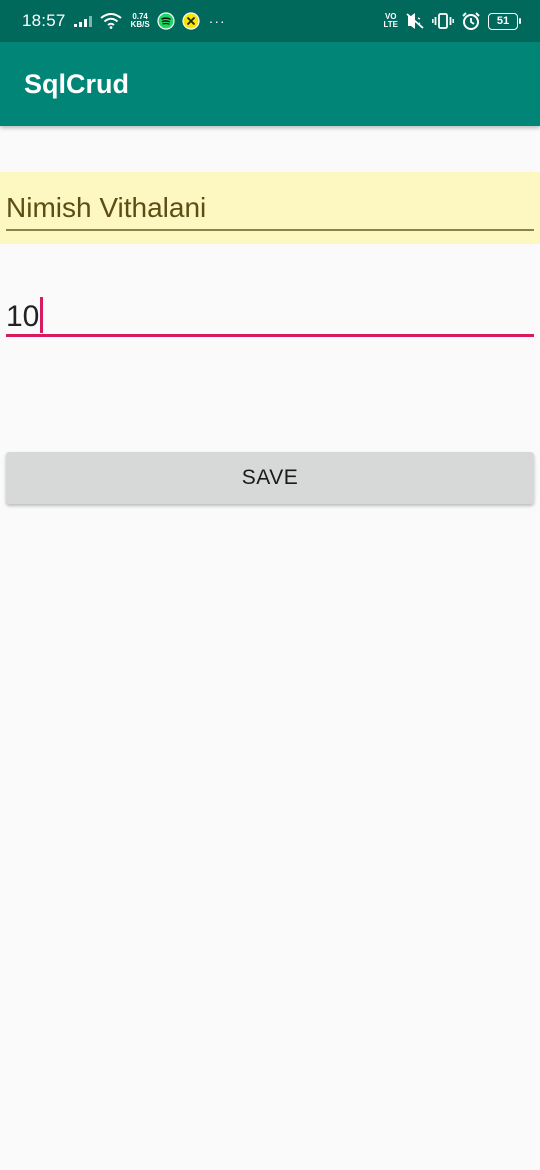  Describe the element at coordinates (191, 21) in the screenshot. I see `app-notification-icon` at that location.